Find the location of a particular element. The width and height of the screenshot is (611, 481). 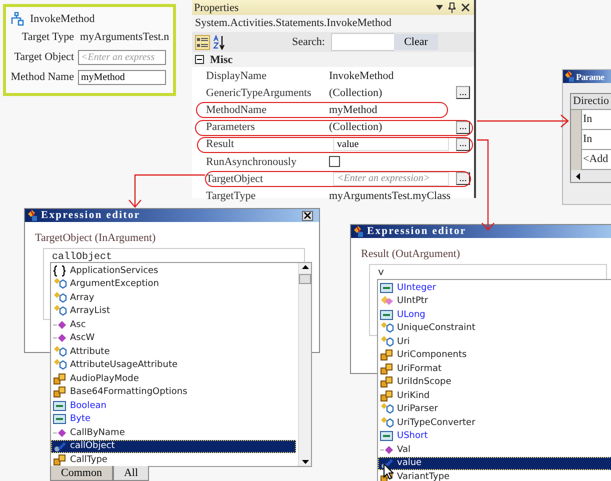

property-name: RunAsynchronously is located at coordinates (252, 162).